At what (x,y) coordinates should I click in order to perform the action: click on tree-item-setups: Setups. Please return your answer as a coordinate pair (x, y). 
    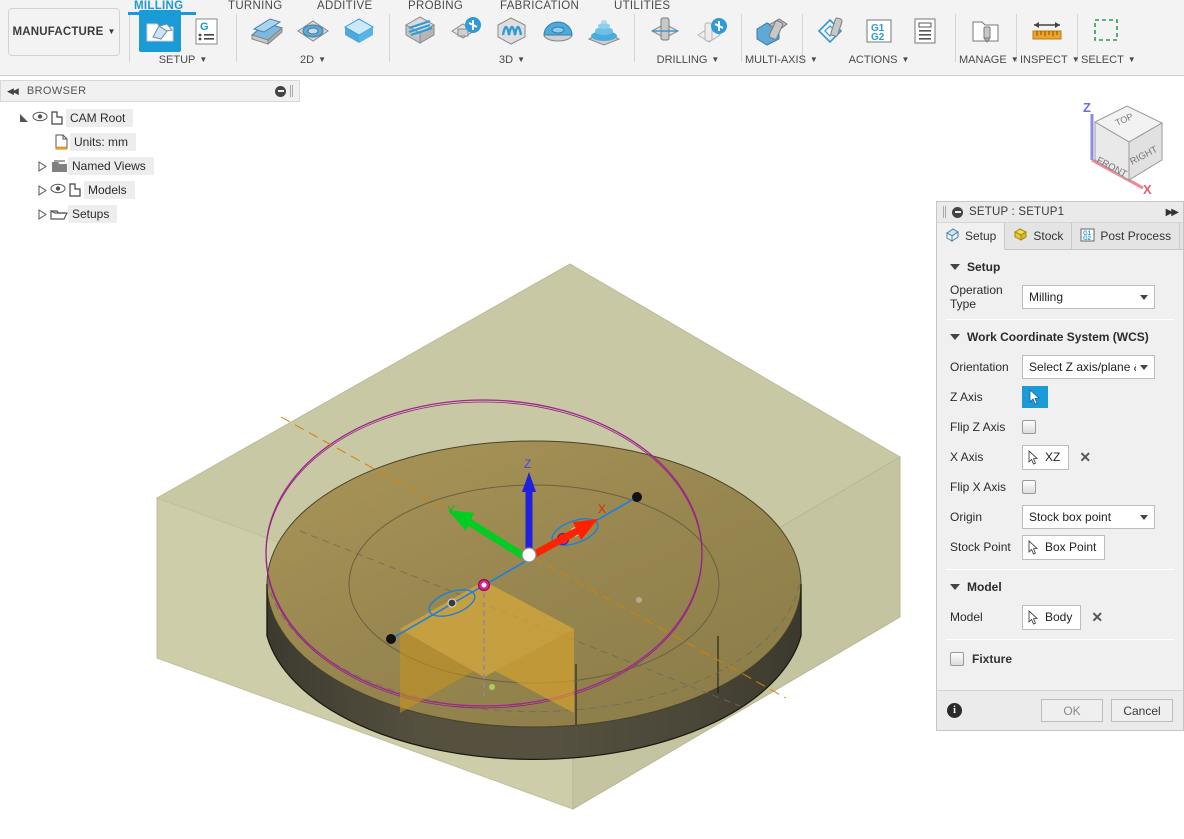
    Looking at the image, I should click on (150, 214).